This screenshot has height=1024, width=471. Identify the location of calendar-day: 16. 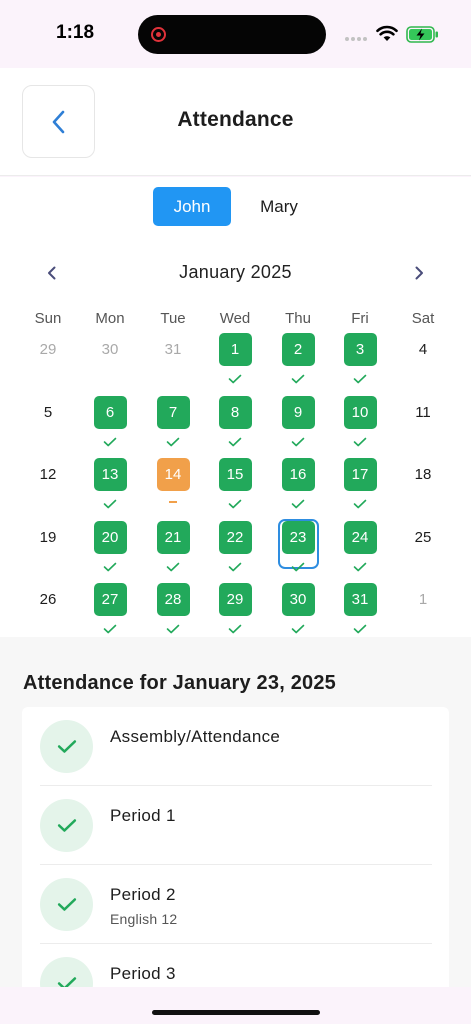
(298, 474).